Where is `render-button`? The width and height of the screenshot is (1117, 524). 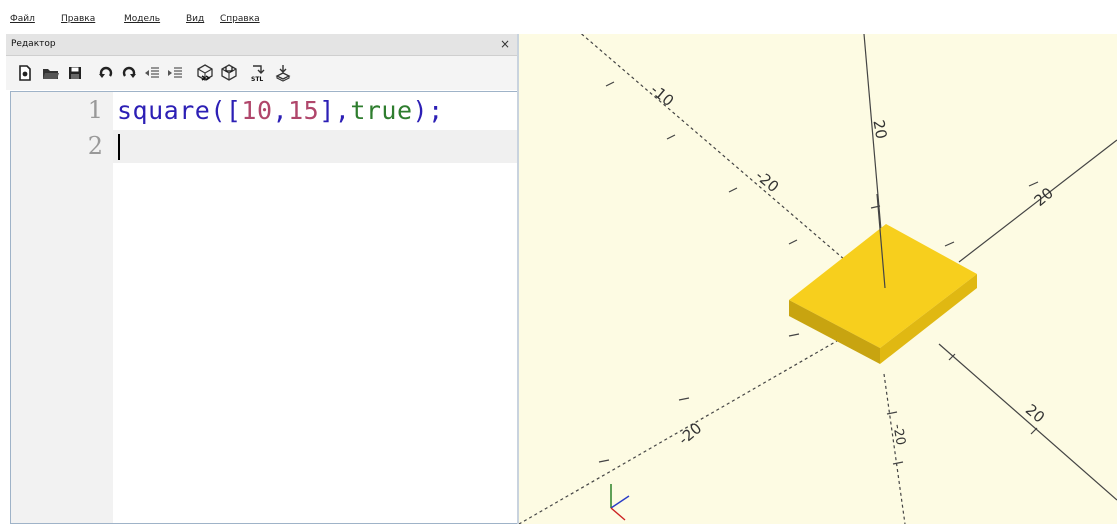
render-button is located at coordinates (229, 73).